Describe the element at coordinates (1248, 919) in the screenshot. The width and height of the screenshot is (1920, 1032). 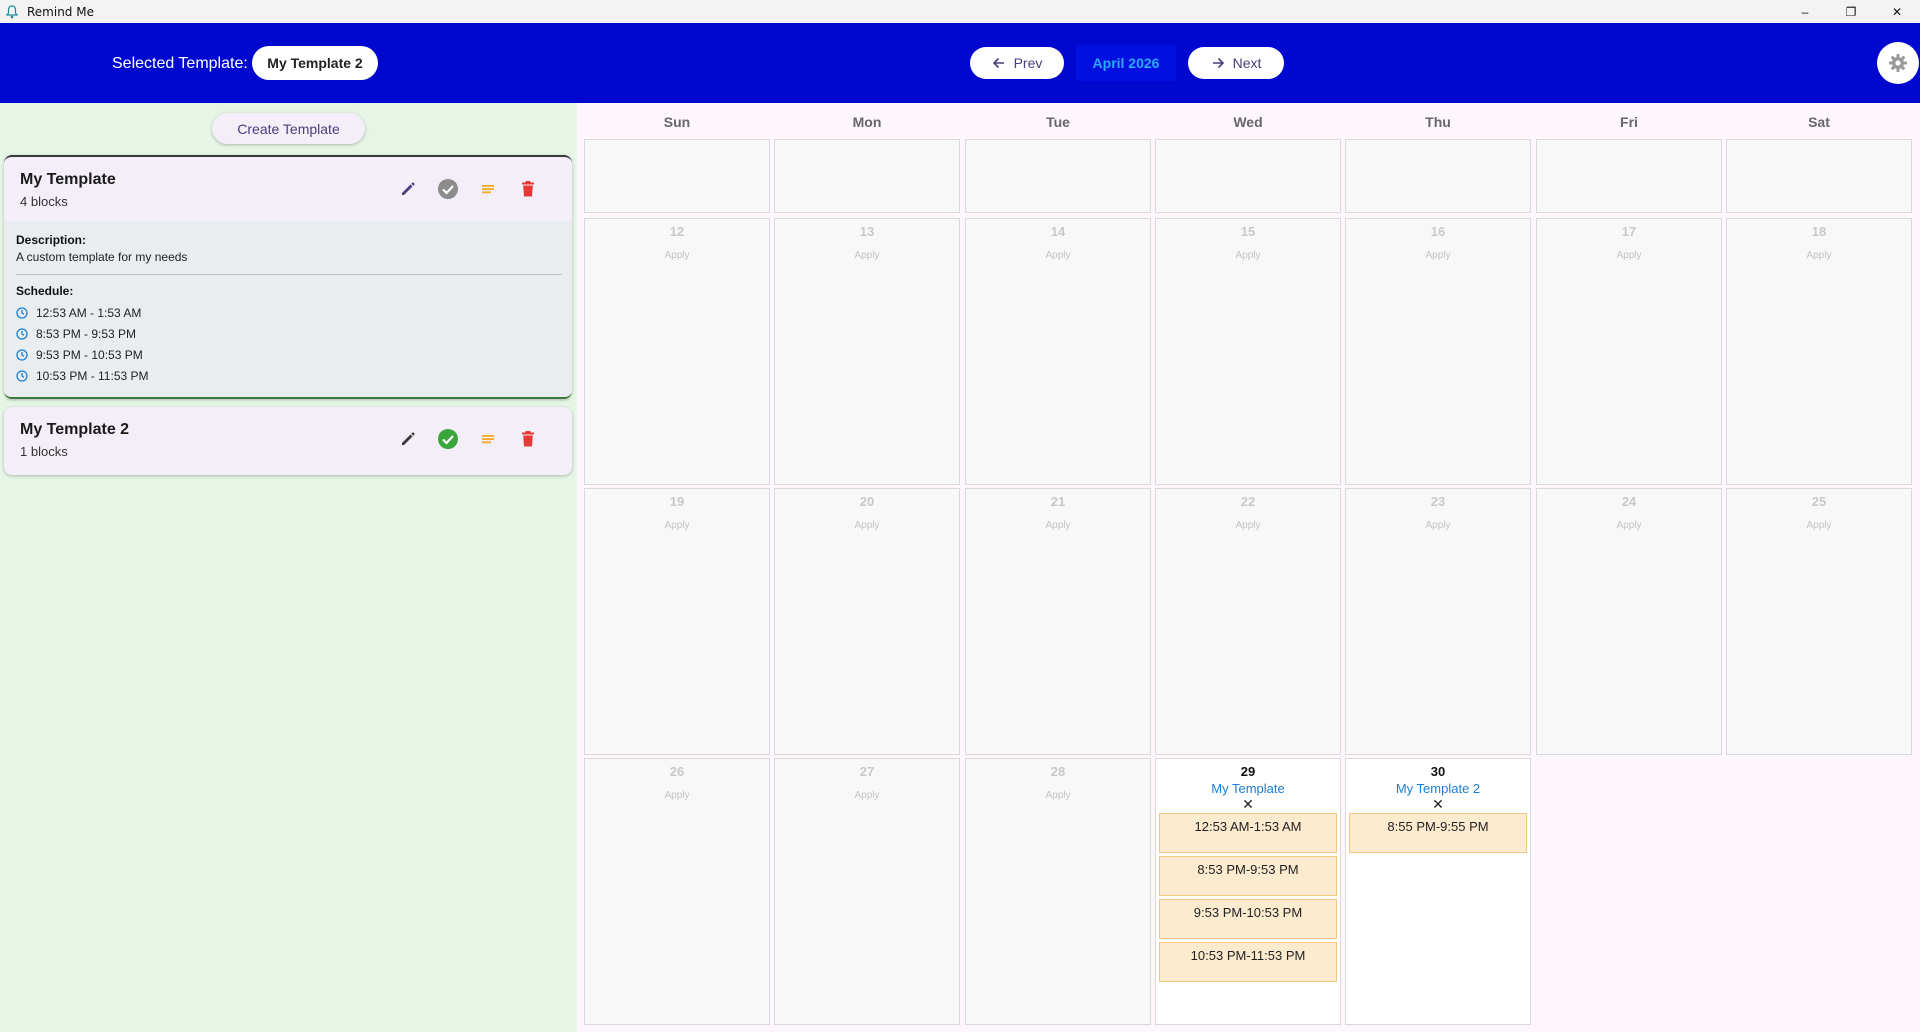
I see `time-block: 9:53 PM-10:53 PM` at that location.